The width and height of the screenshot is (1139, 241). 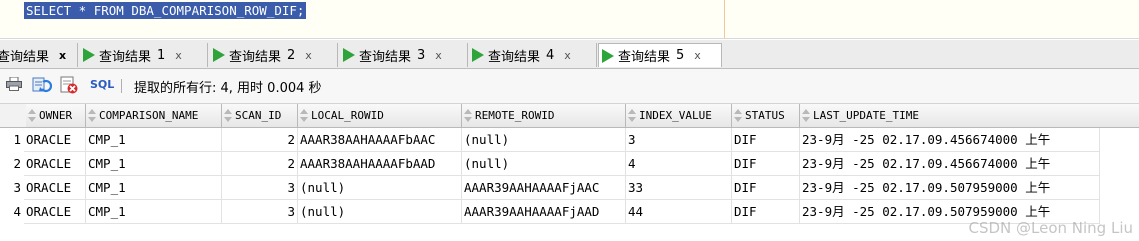 What do you see at coordinates (17, 139) in the screenshot?
I see `row-number: 1` at bounding box center [17, 139].